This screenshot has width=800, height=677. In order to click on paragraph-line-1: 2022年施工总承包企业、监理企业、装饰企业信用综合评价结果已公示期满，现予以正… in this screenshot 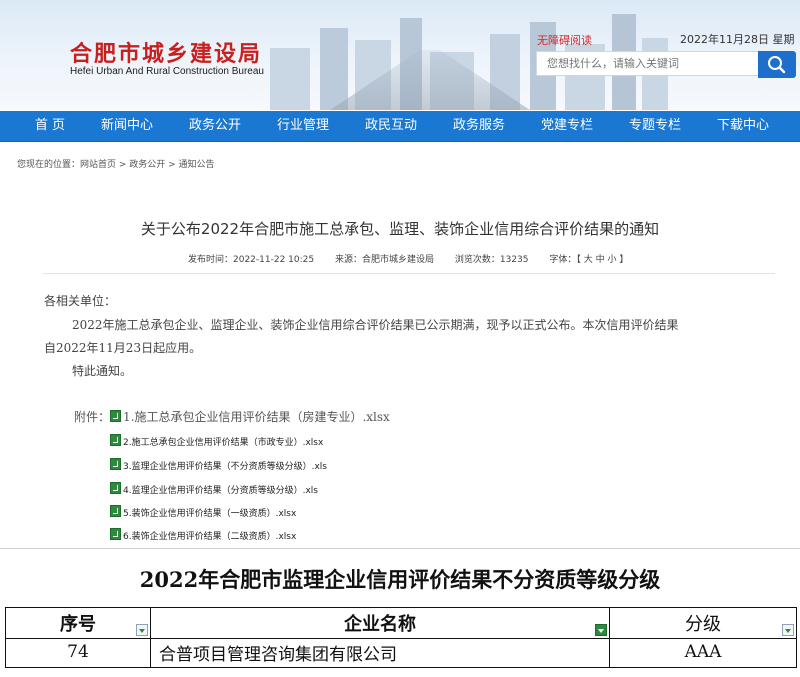, I will do `click(375, 325)`.